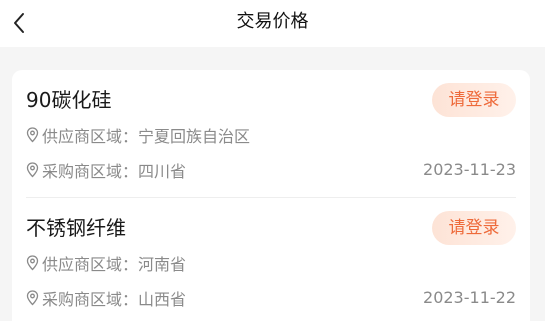 The height and width of the screenshot is (321, 545). Describe the element at coordinates (76, 228) in the screenshot. I see `product-name: 不锈钢纤维` at that location.